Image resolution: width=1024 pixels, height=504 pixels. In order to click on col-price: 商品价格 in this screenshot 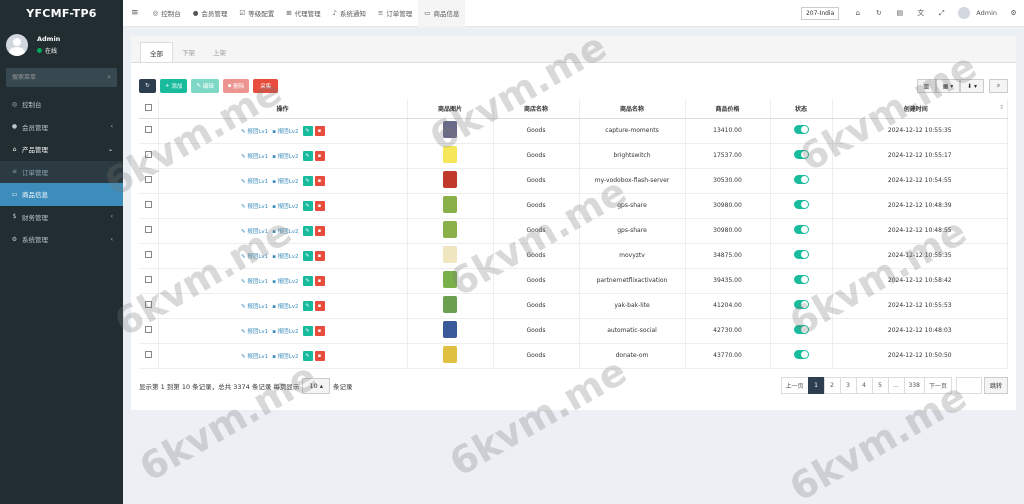, I will do `click(728, 109)`.